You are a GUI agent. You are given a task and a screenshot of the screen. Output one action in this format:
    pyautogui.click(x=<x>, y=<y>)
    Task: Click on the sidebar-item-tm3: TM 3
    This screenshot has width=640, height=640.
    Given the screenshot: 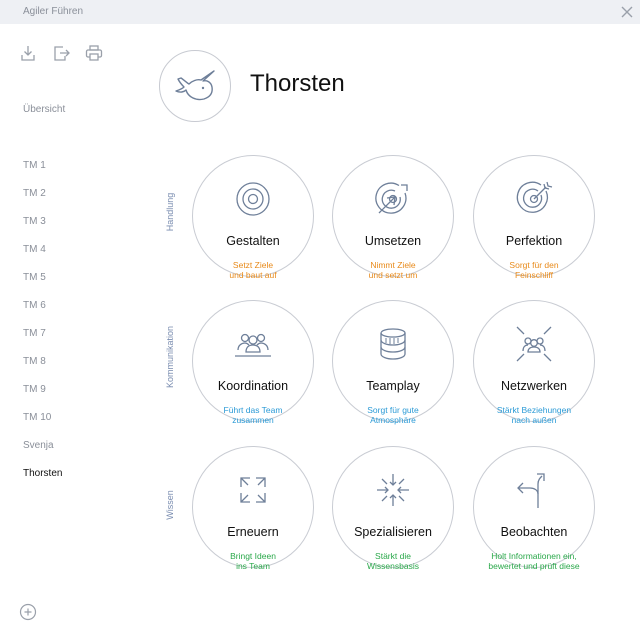 What is the action you would take?
    pyautogui.click(x=34, y=221)
    